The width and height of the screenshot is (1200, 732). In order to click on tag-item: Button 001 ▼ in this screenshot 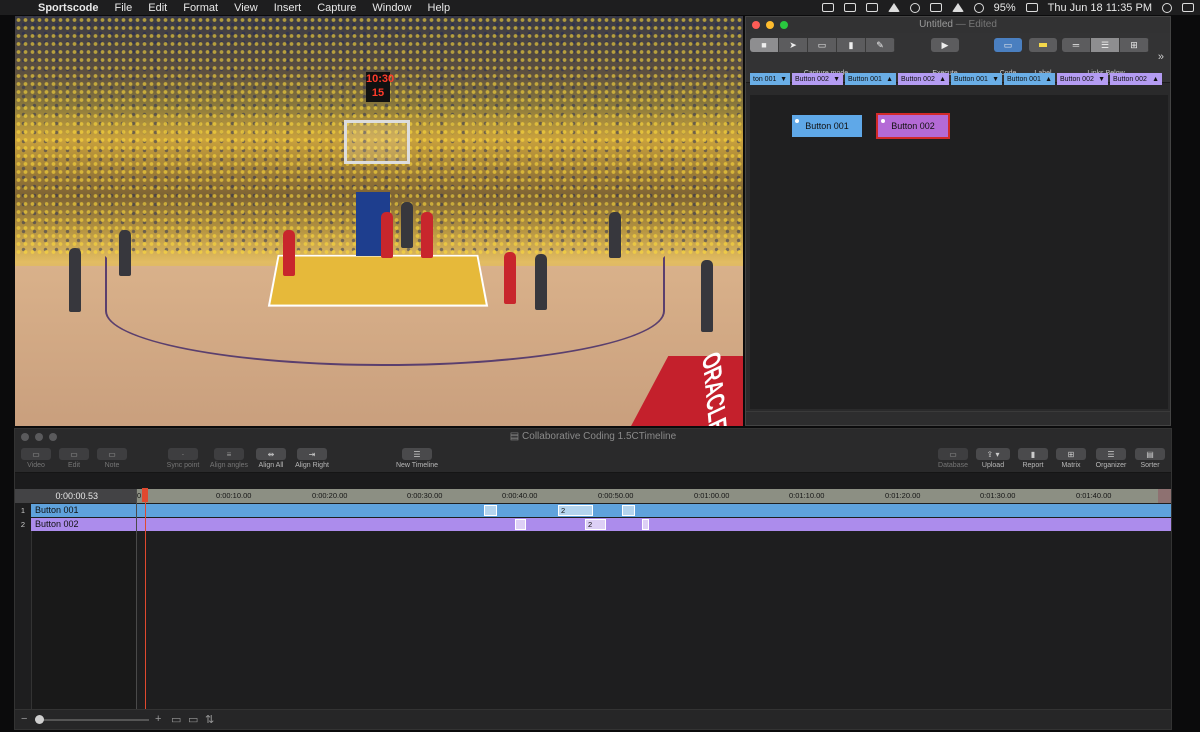, I will do `click(976, 79)`.